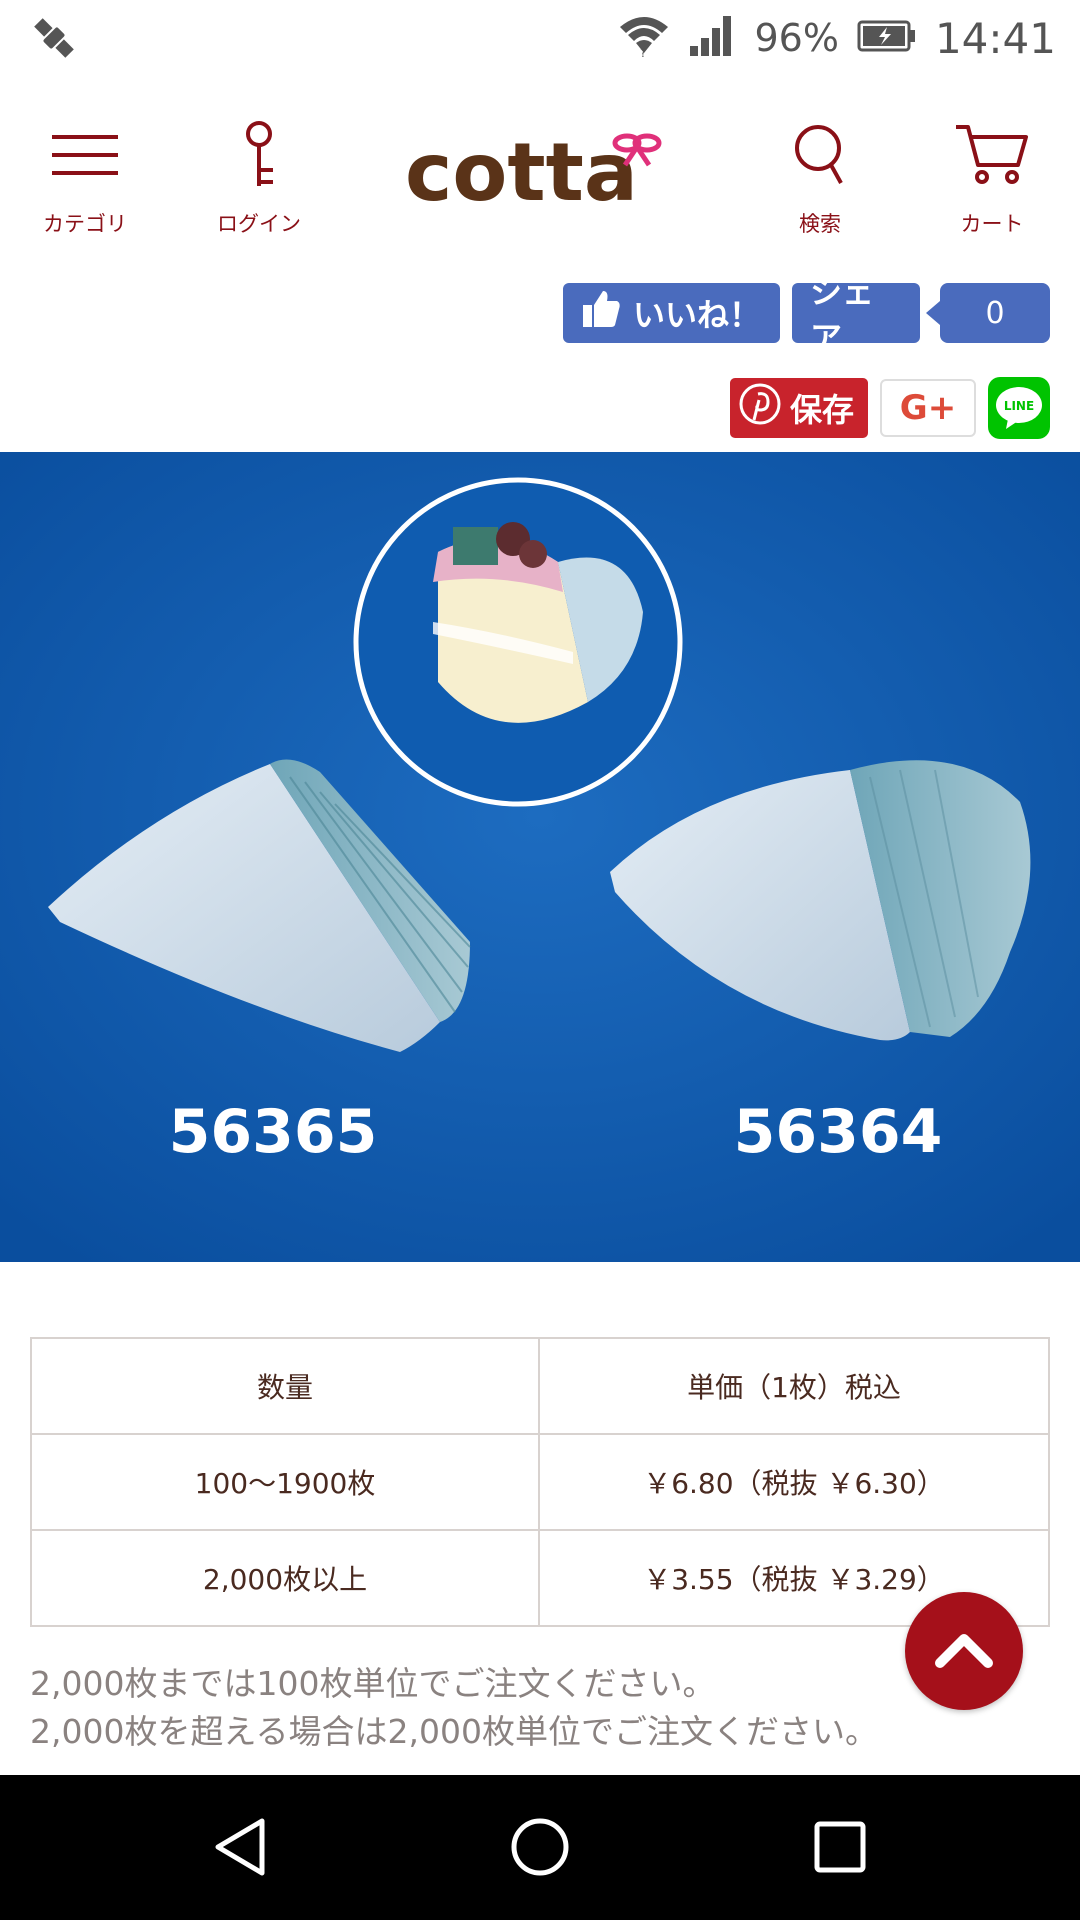 This screenshot has width=1080, height=1920. I want to click on scroll-to-top-button, so click(964, 1651).